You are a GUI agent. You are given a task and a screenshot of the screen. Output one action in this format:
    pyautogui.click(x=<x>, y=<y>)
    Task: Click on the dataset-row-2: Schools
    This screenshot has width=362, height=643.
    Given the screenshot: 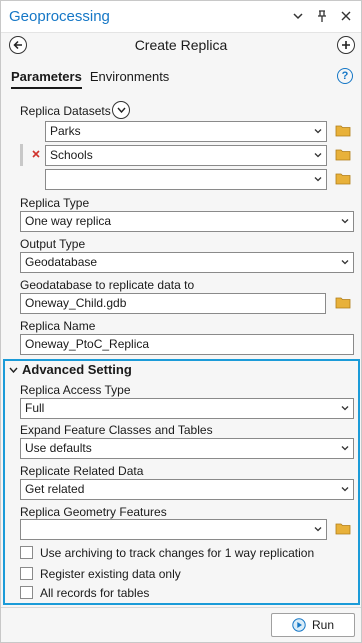 What is the action you would take?
    pyautogui.click(x=186, y=155)
    